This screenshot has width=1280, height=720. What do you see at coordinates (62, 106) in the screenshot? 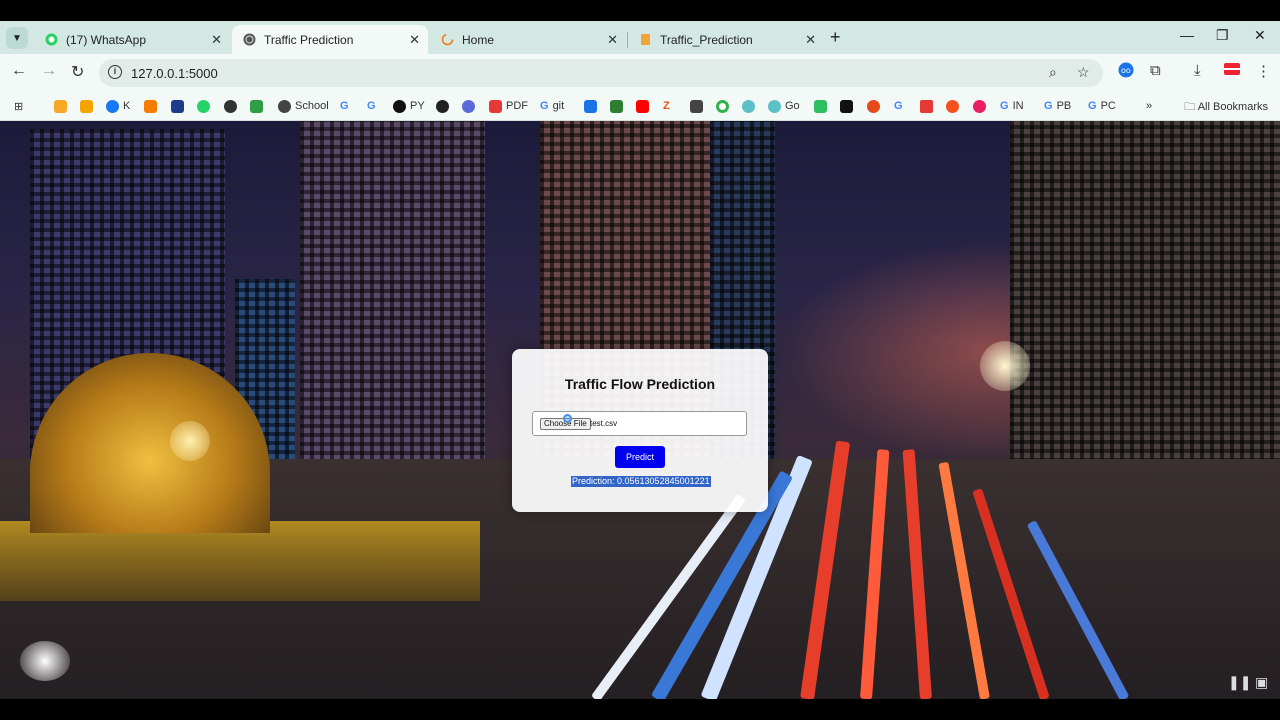
I see `bookmark-drive` at bounding box center [62, 106].